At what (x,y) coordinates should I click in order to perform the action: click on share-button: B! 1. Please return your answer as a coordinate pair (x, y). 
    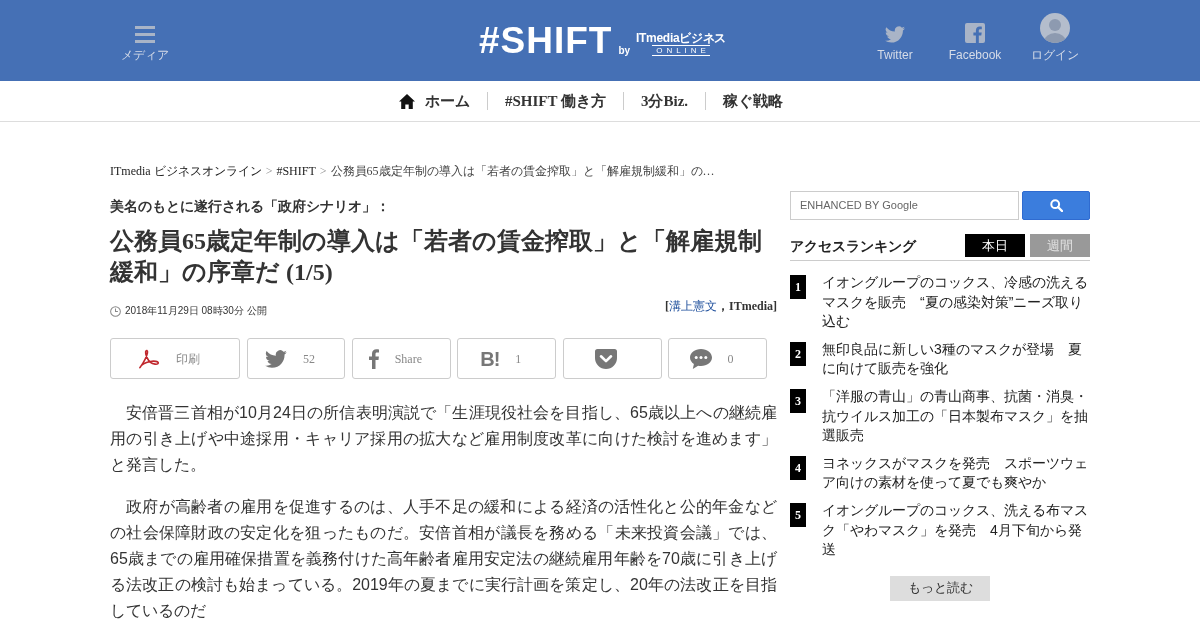
    Looking at the image, I should click on (507, 358).